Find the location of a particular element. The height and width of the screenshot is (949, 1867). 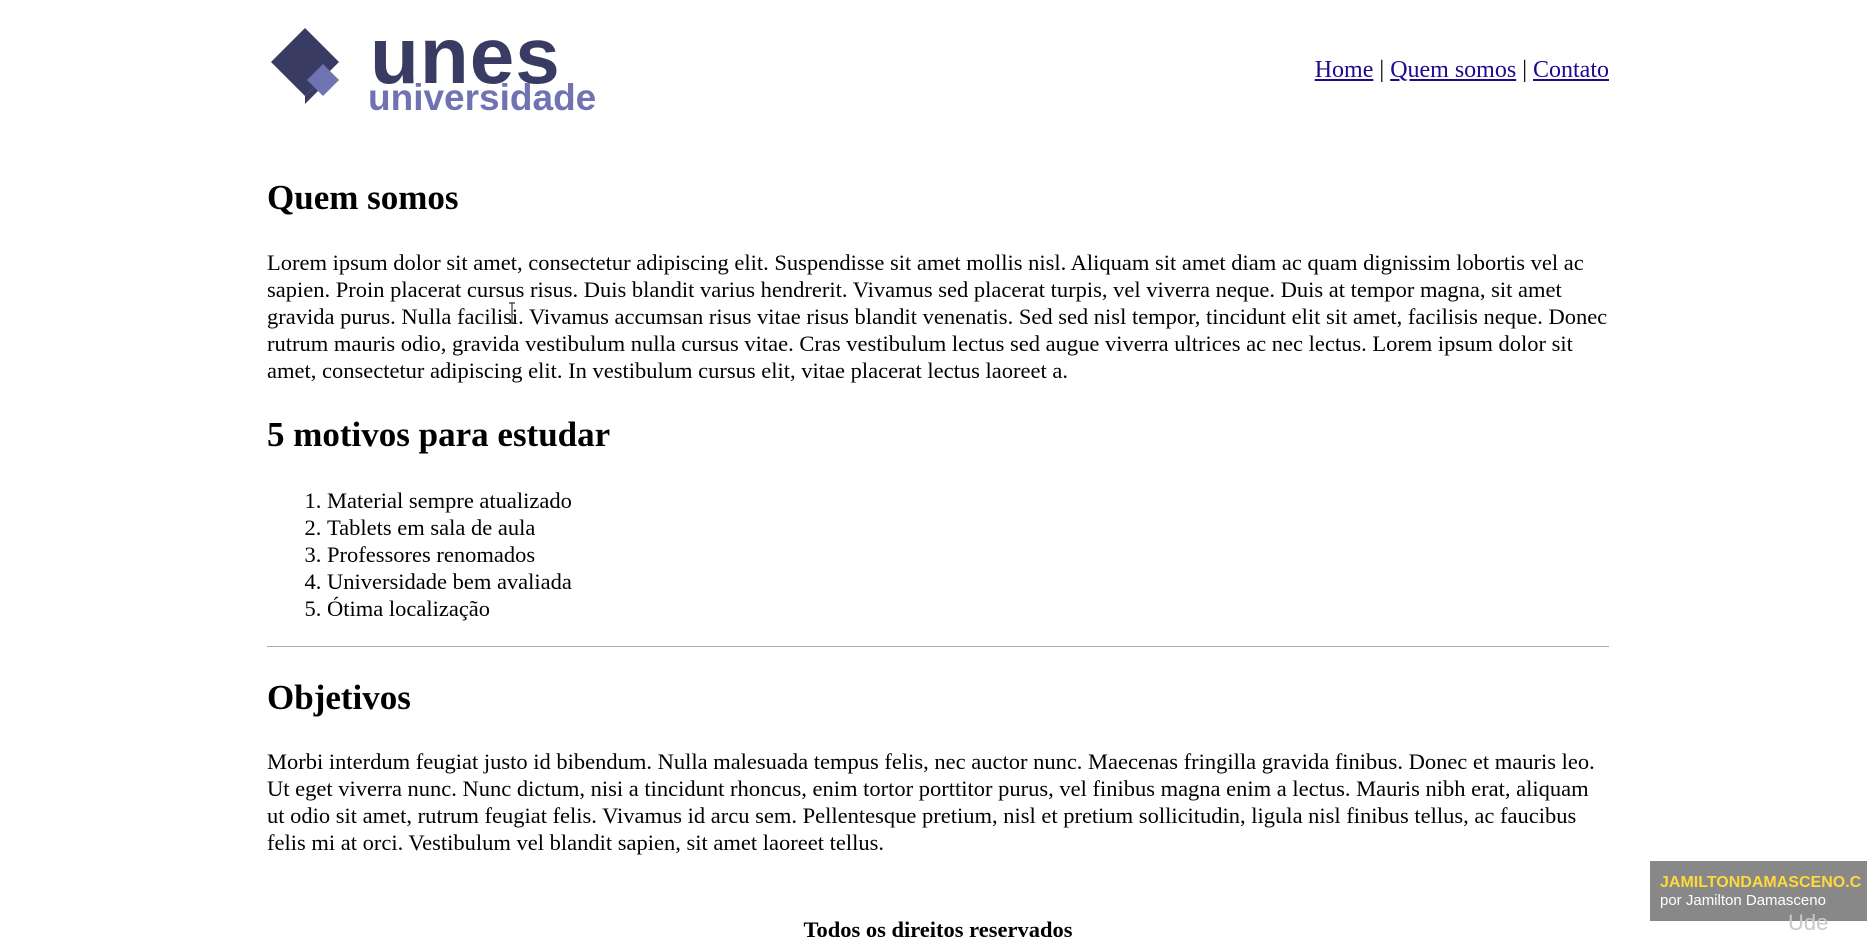

nav-link-home: Home is located at coordinates (1344, 70).